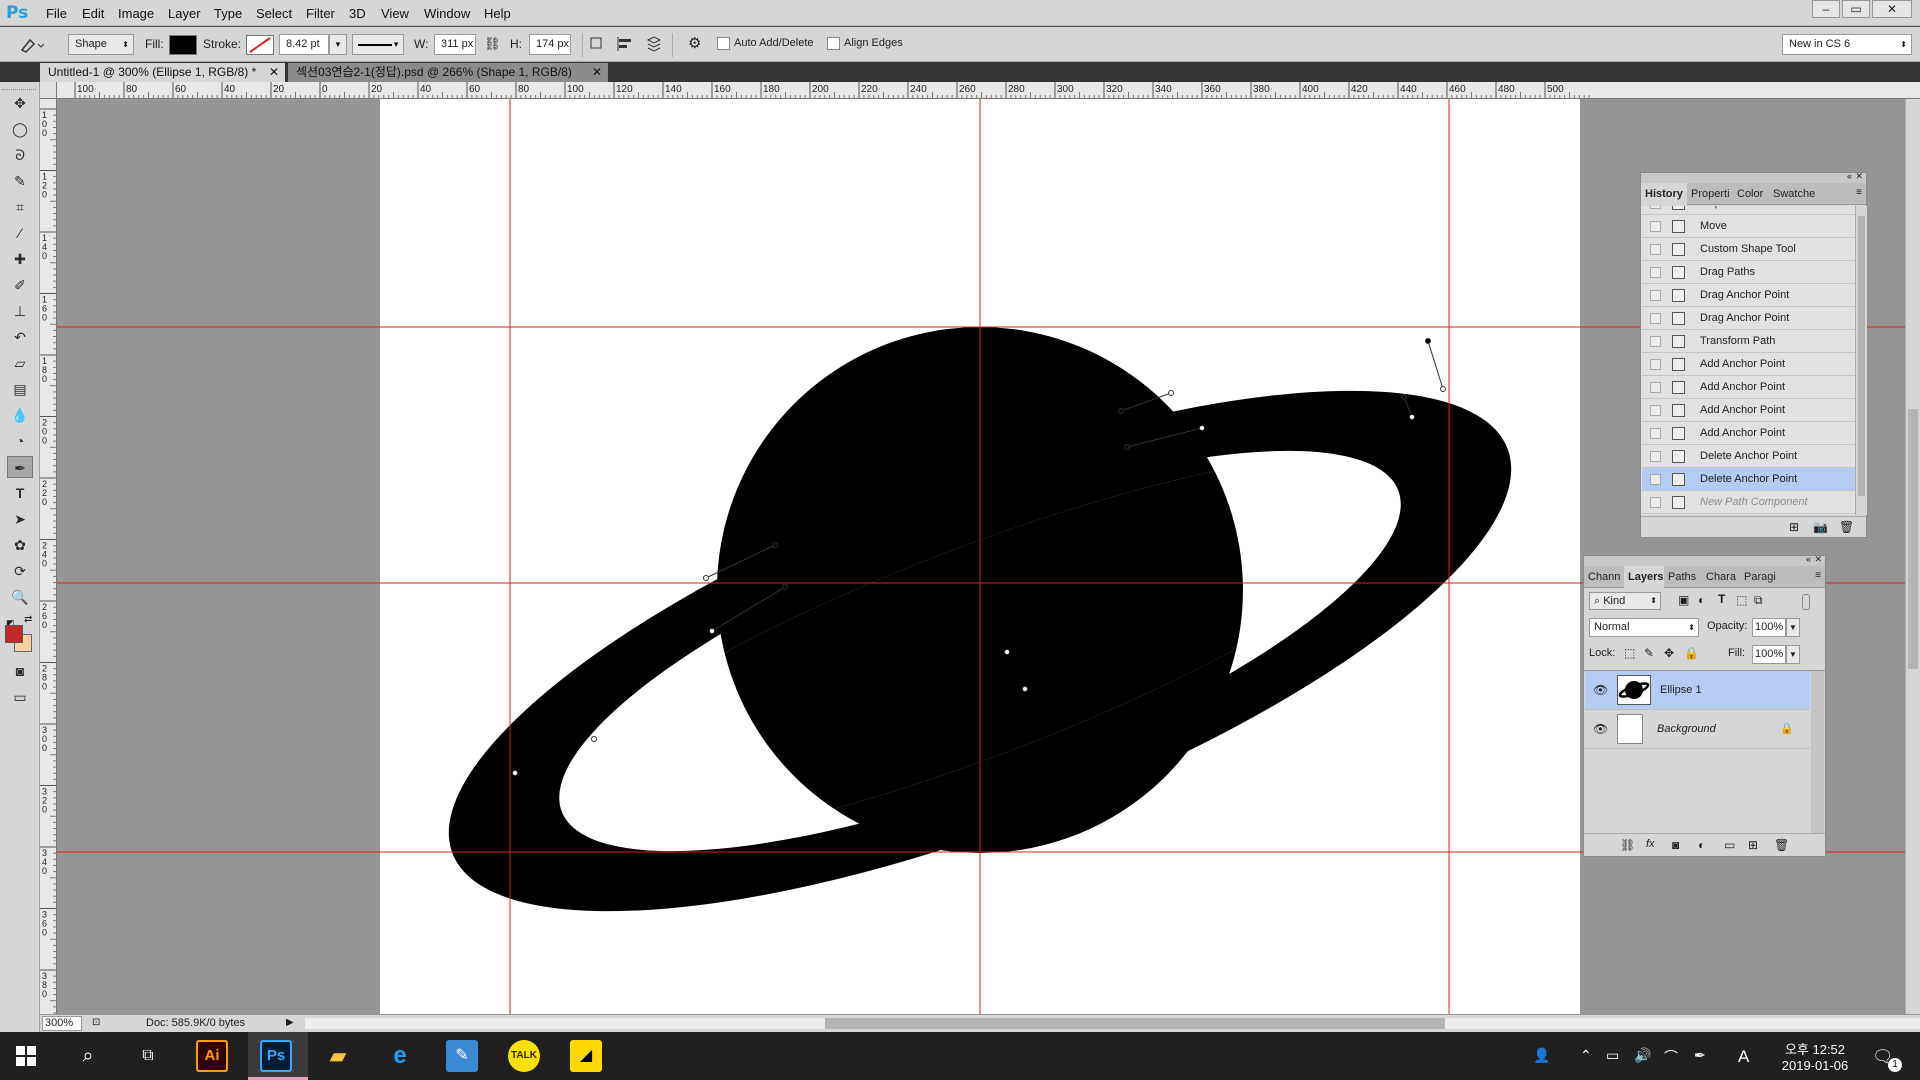 Image resolution: width=1920 pixels, height=1080 pixels. I want to click on minimize-button: –, so click(1826, 9).